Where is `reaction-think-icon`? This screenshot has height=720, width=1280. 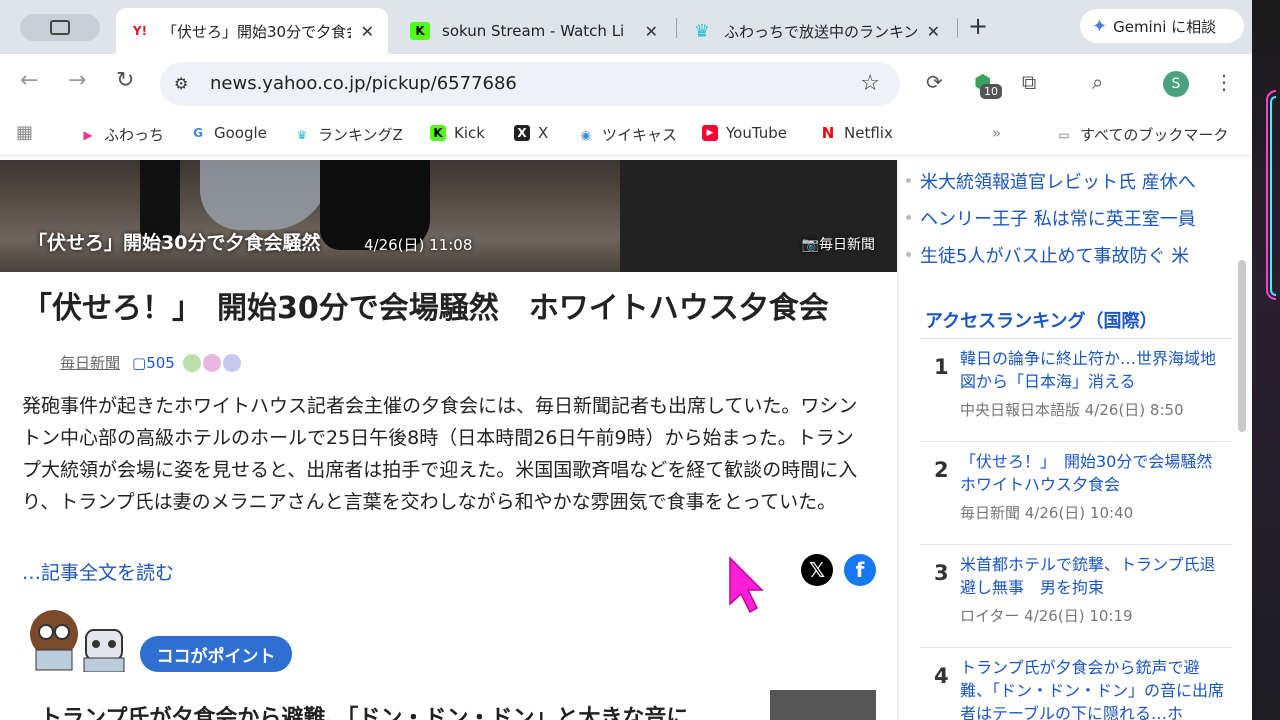 reaction-think-icon is located at coordinates (231, 362).